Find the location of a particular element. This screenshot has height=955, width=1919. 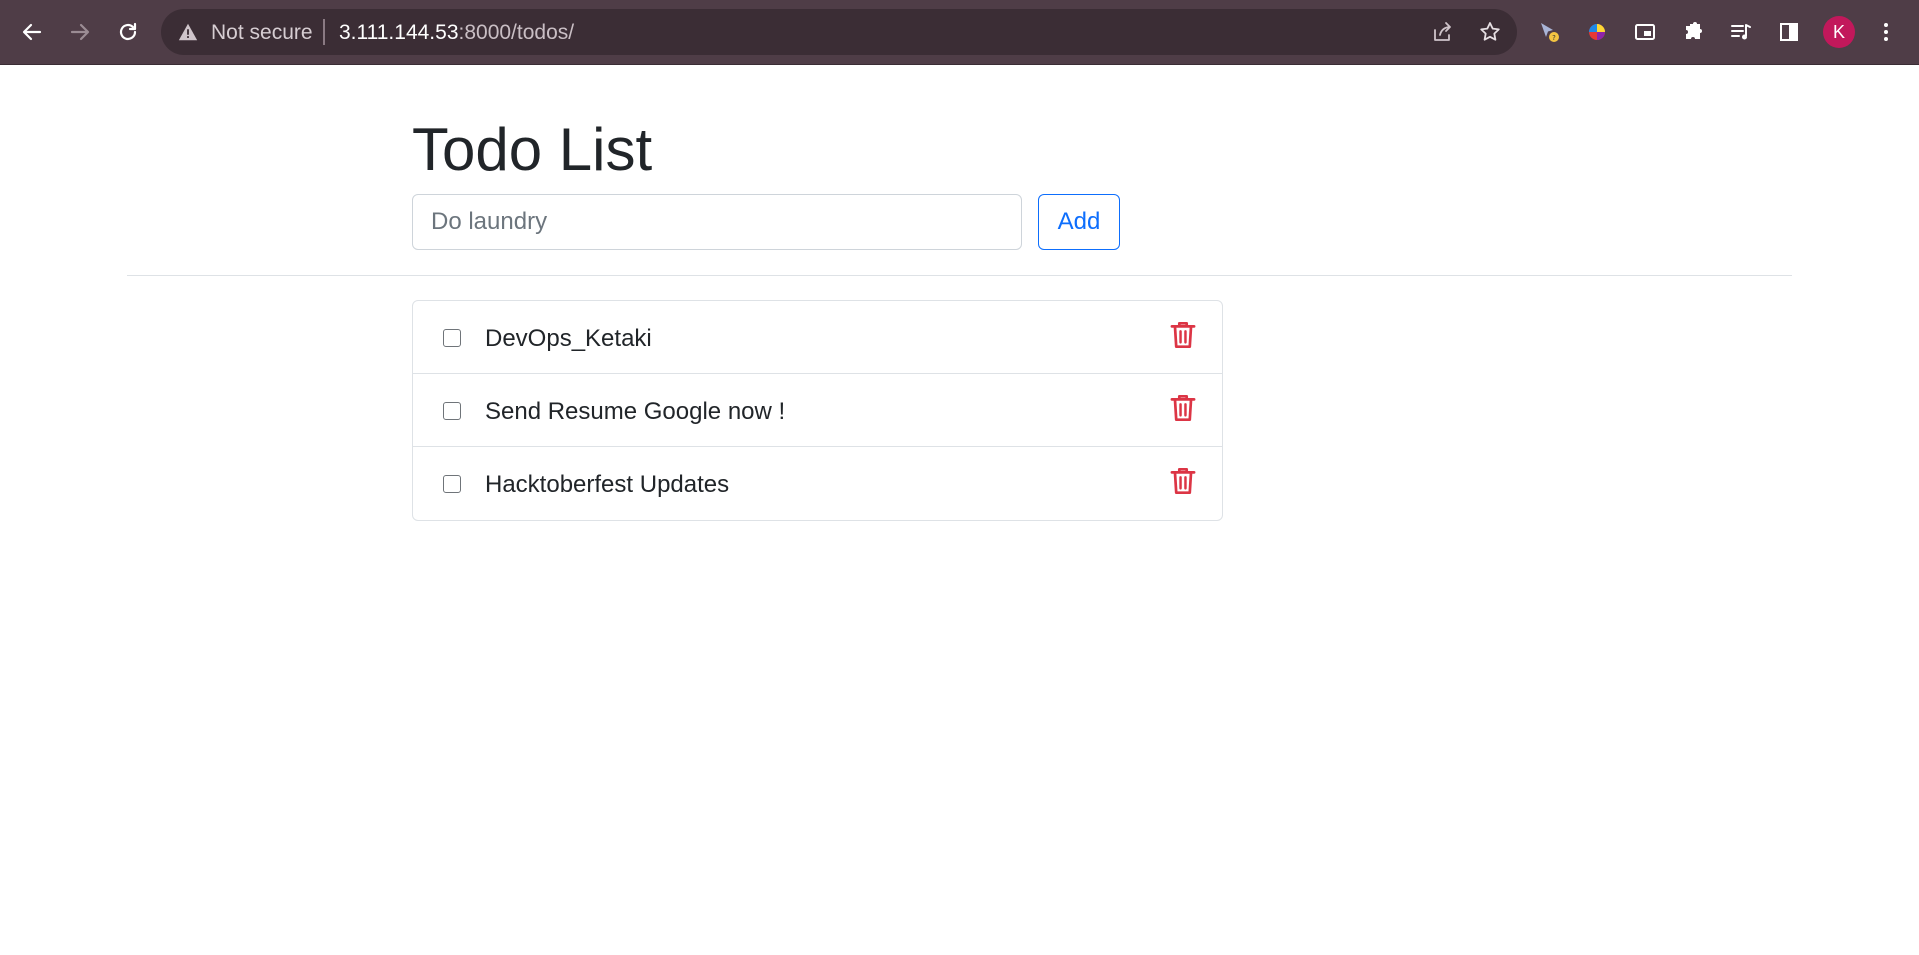

media-controls-button is located at coordinates (1741, 32).